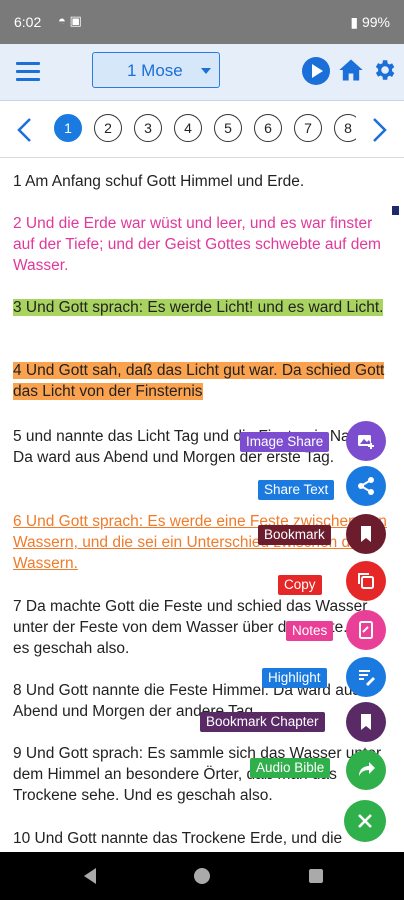 The height and width of the screenshot is (900, 404). I want to click on image-share-button, so click(366, 441).